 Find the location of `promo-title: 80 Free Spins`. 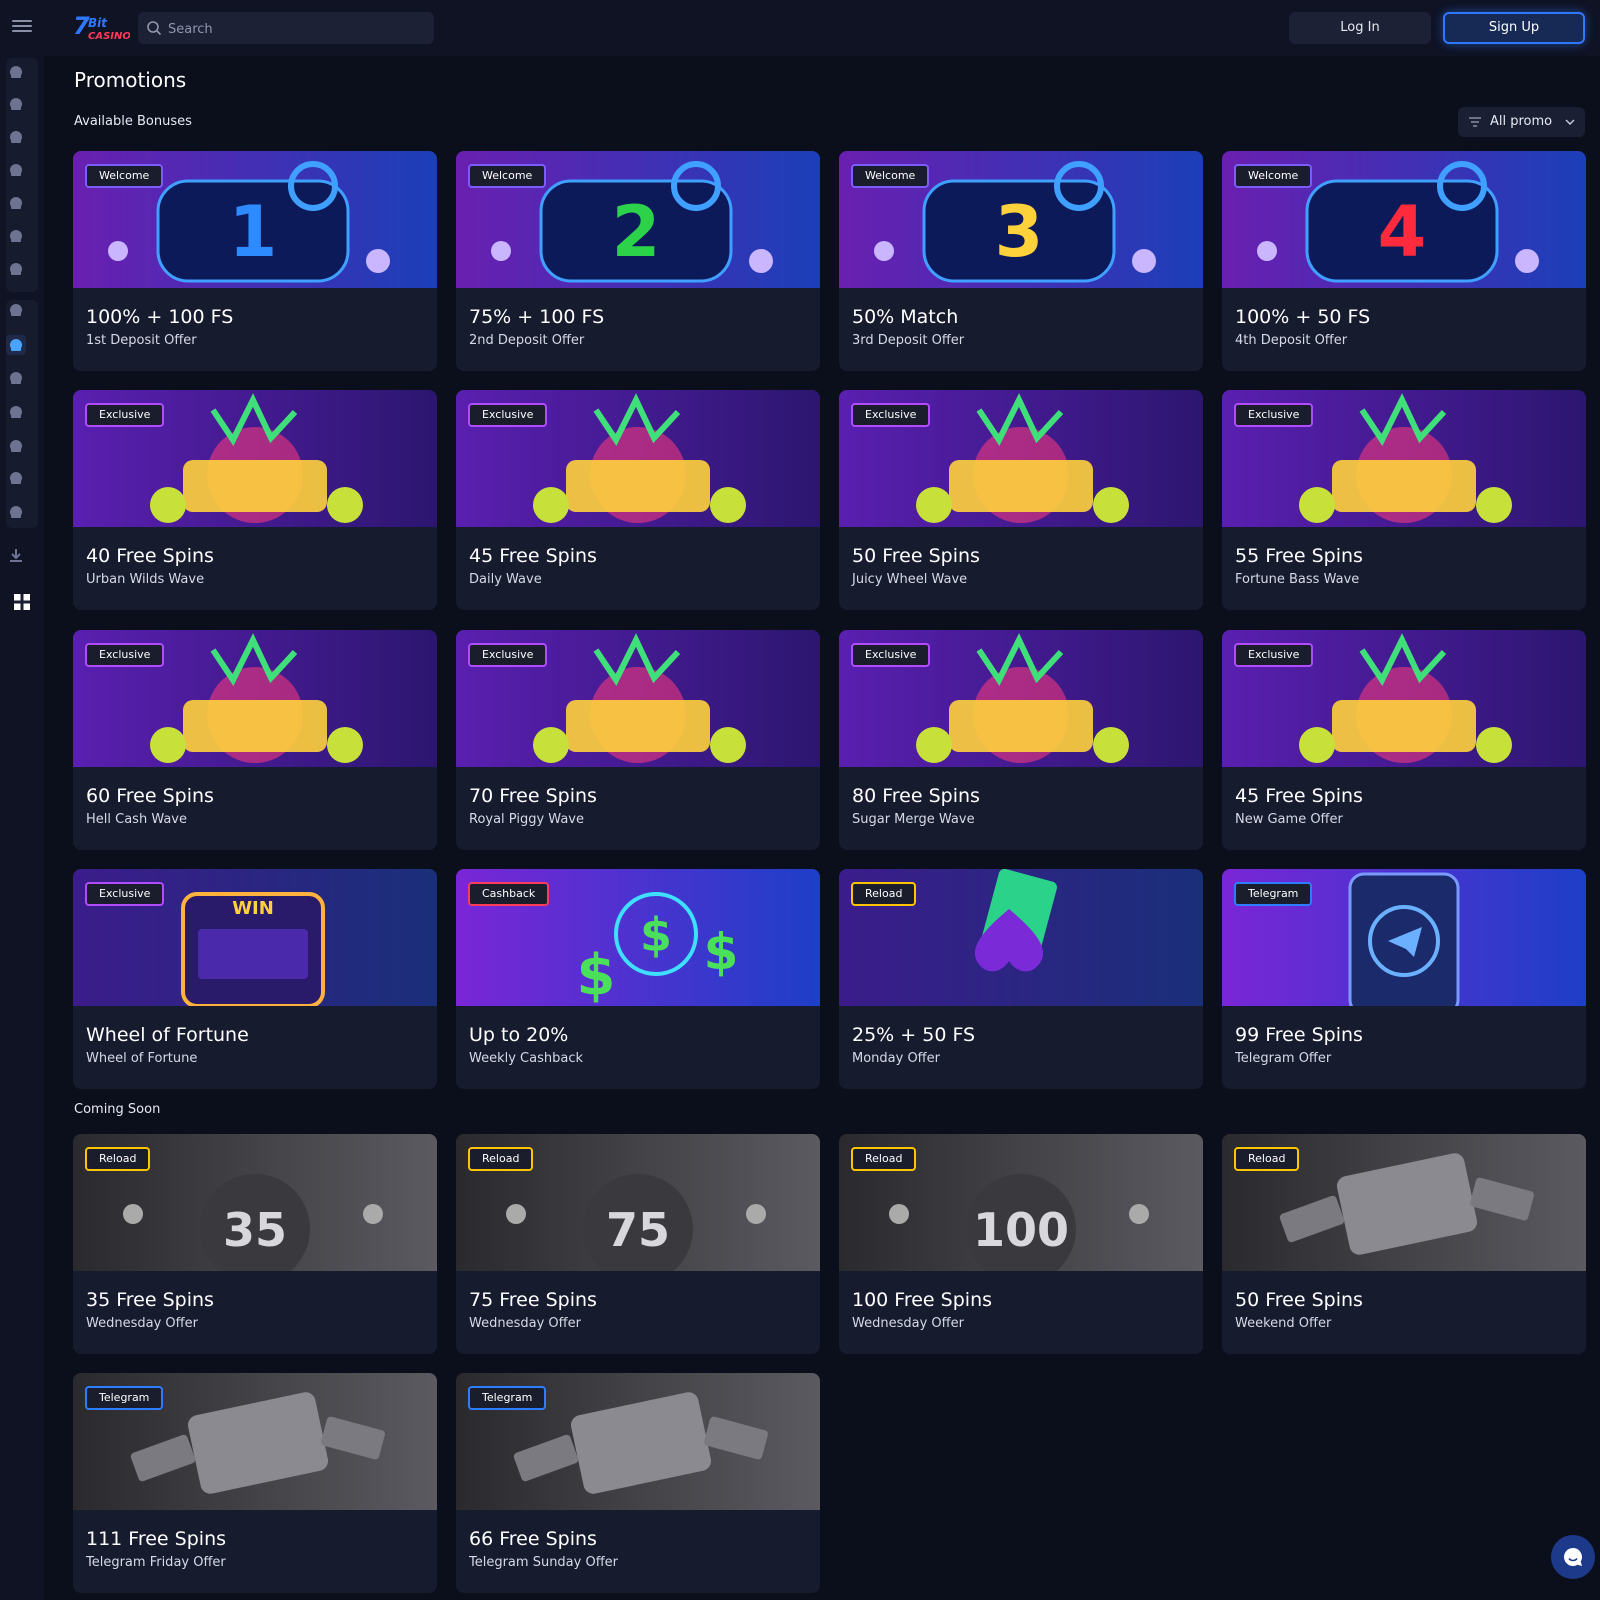

promo-title: 80 Free Spins is located at coordinates (916, 796).